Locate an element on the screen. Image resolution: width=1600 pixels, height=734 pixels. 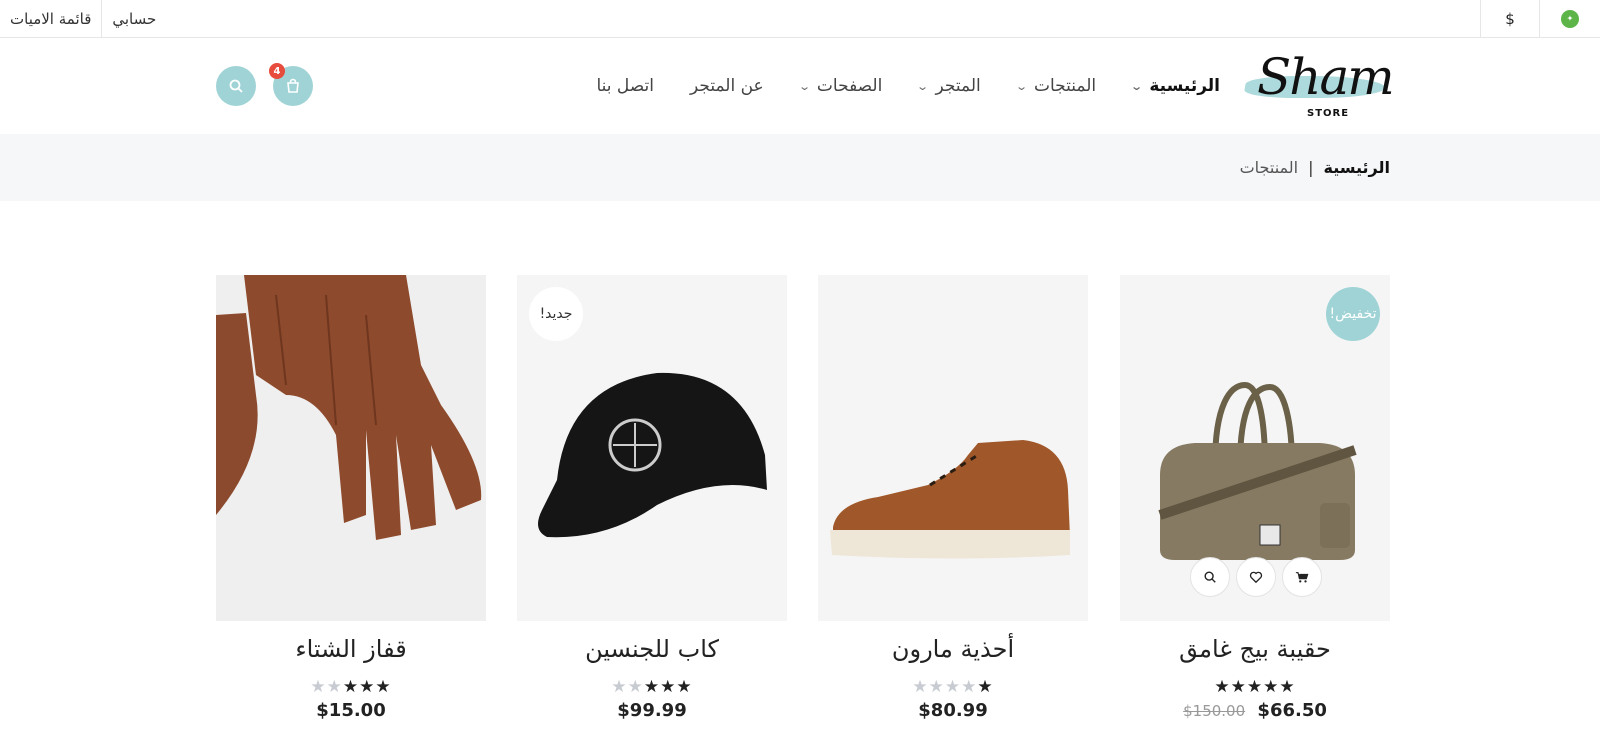
my-account-link: حسابي is located at coordinates (133, 18).